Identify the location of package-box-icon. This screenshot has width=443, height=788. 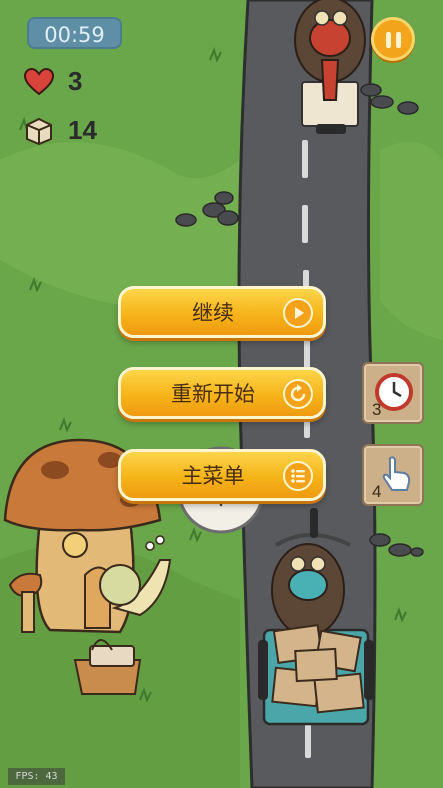
(39, 131).